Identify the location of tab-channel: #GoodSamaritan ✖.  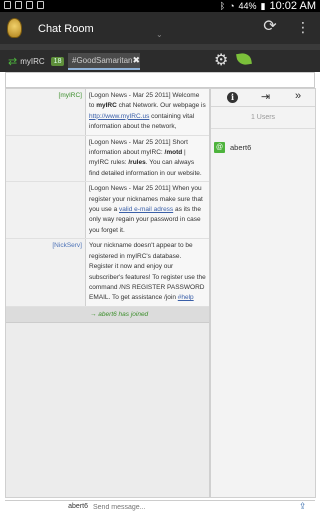
(104, 61).